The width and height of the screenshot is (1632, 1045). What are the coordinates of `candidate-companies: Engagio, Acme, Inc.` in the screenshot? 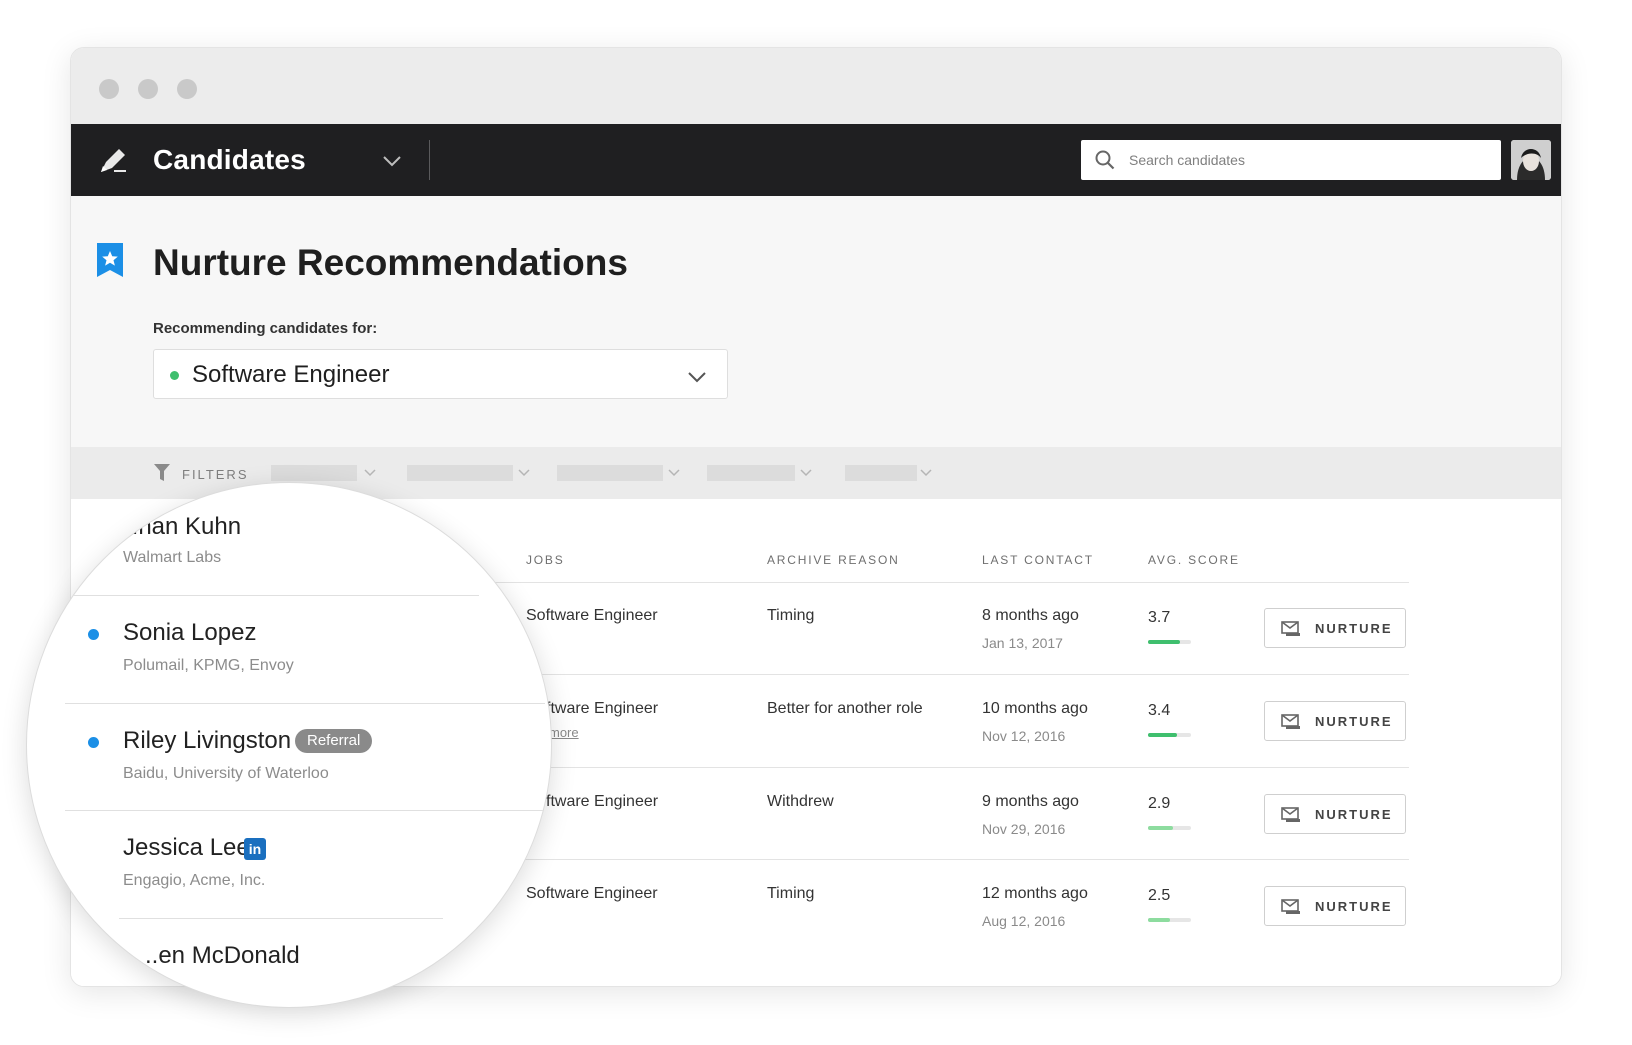 It's located at (194, 880).